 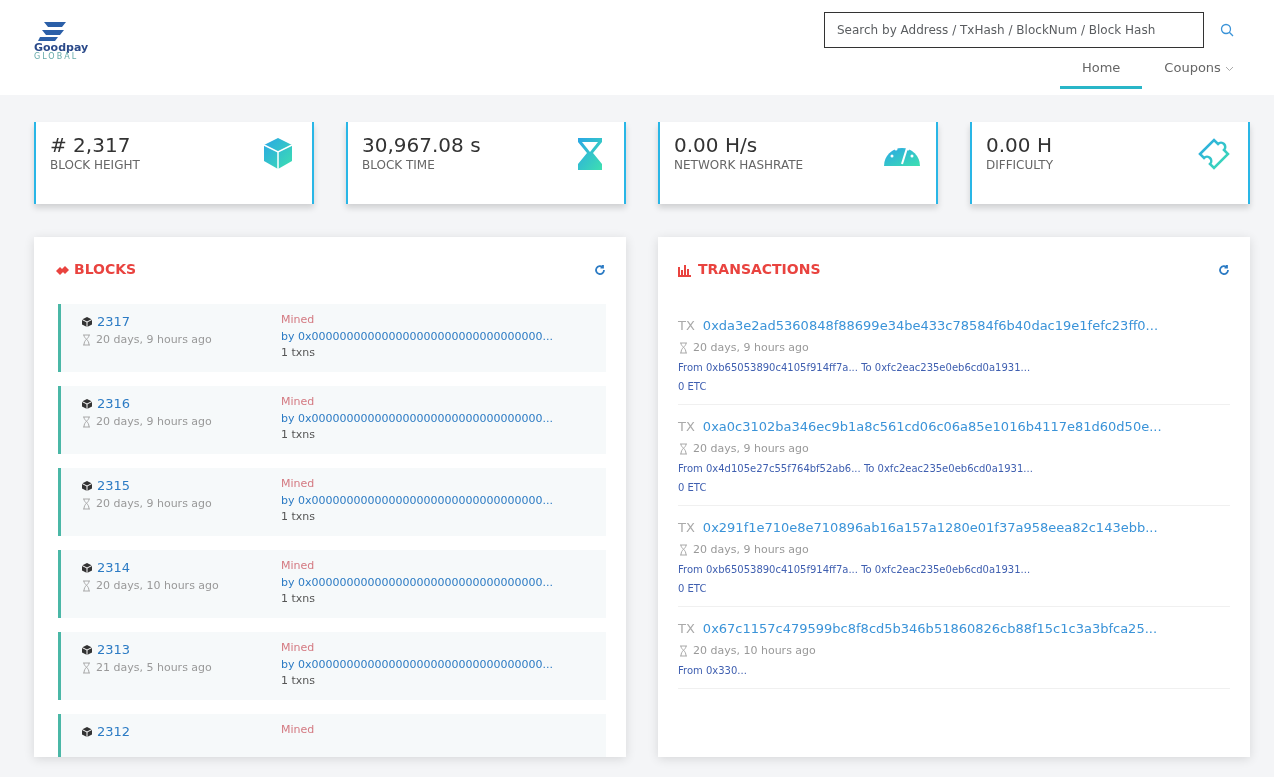 What do you see at coordinates (1019, 145) in the screenshot?
I see `stat-value: 0.00 H` at bounding box center [1019, 145].